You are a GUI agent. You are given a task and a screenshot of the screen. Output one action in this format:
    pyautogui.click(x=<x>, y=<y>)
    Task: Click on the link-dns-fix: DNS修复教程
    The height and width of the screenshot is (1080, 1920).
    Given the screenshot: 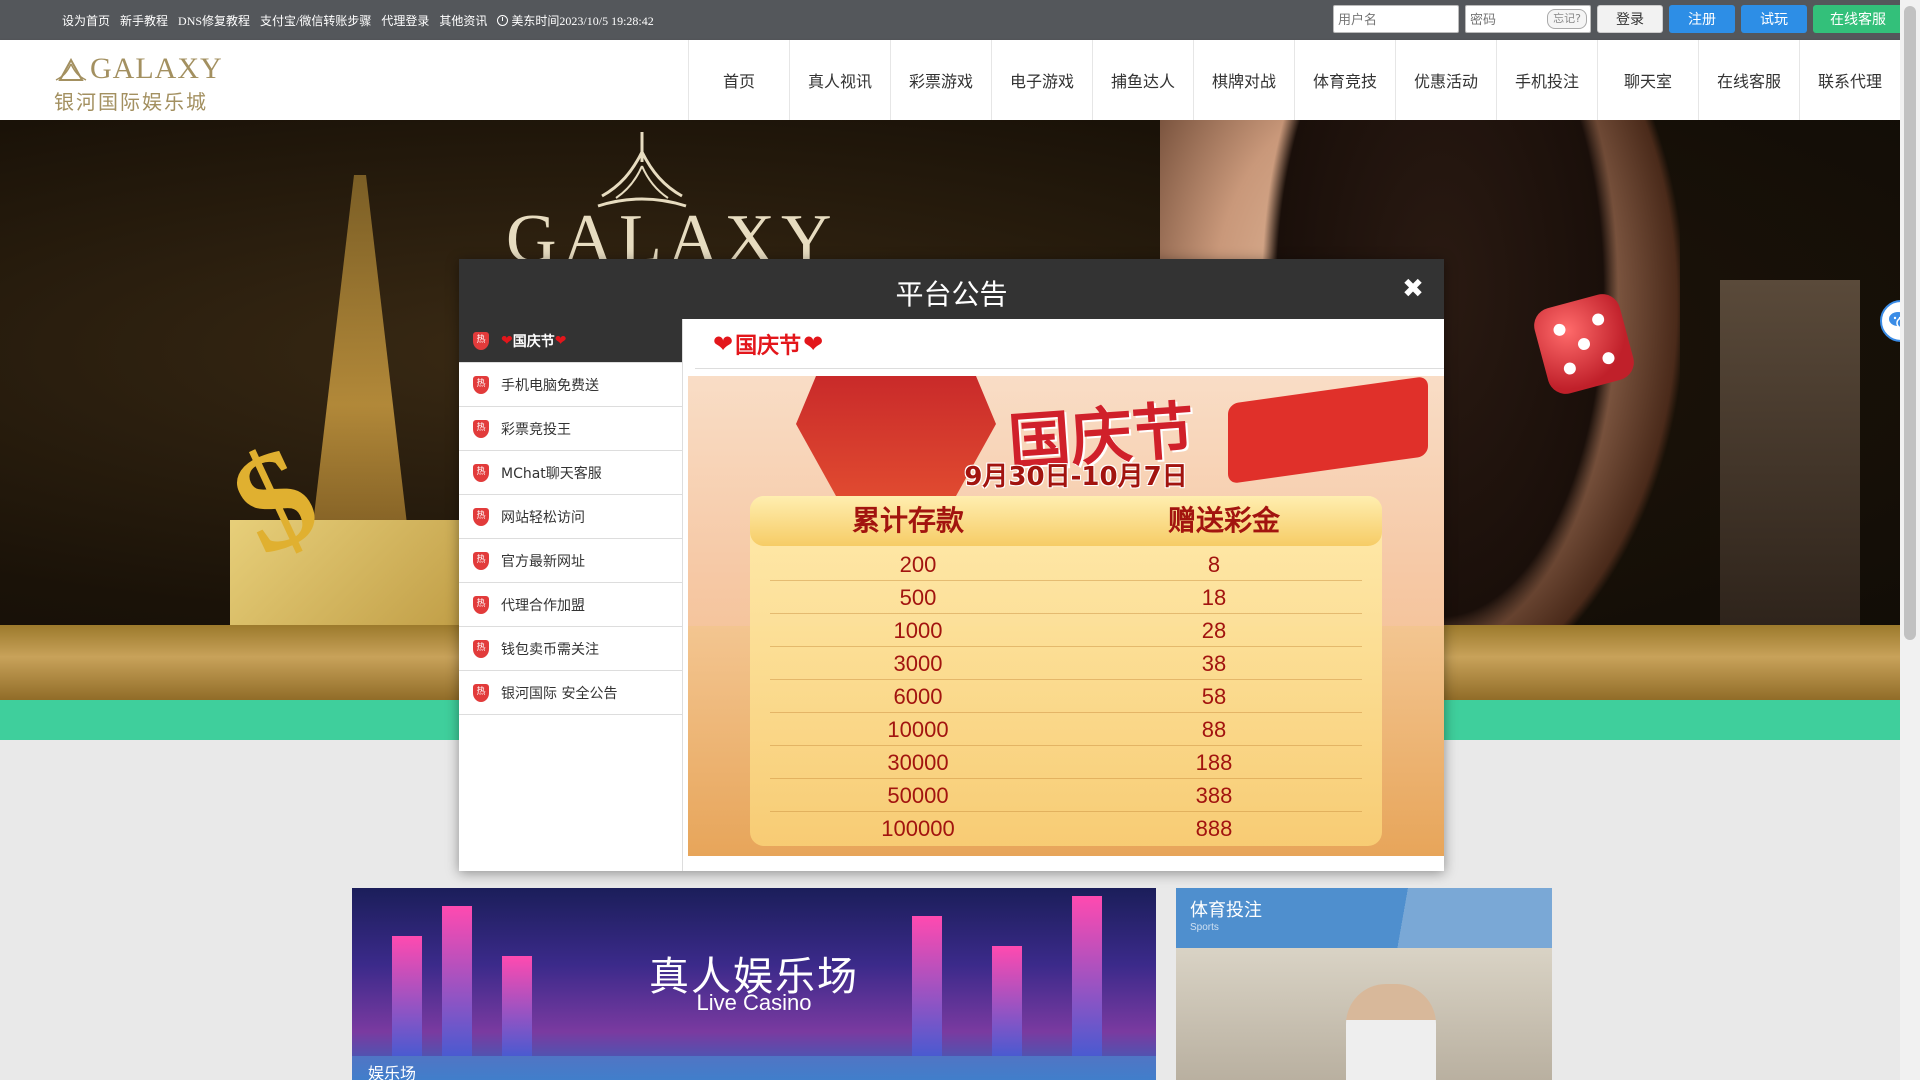 What is the action you would take?
    pyautogui.click(x=214, y=20)
    